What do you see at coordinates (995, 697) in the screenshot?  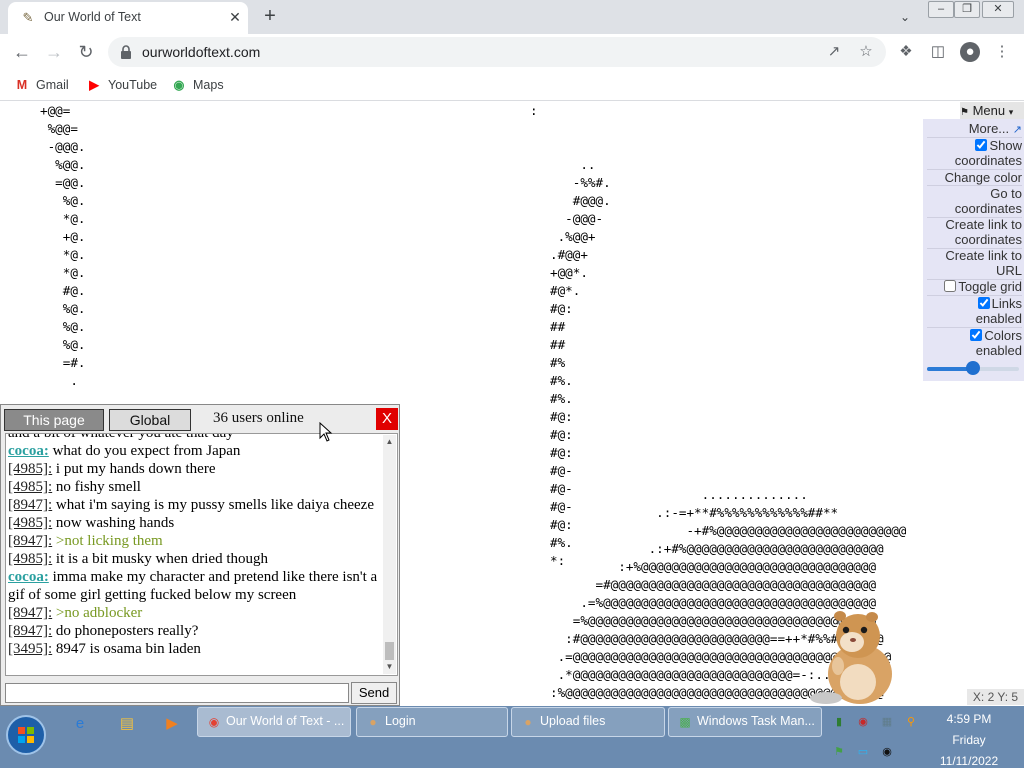 I see `coordinates-readout: X: 2 Y: 5` at bounding box center [995, 697].